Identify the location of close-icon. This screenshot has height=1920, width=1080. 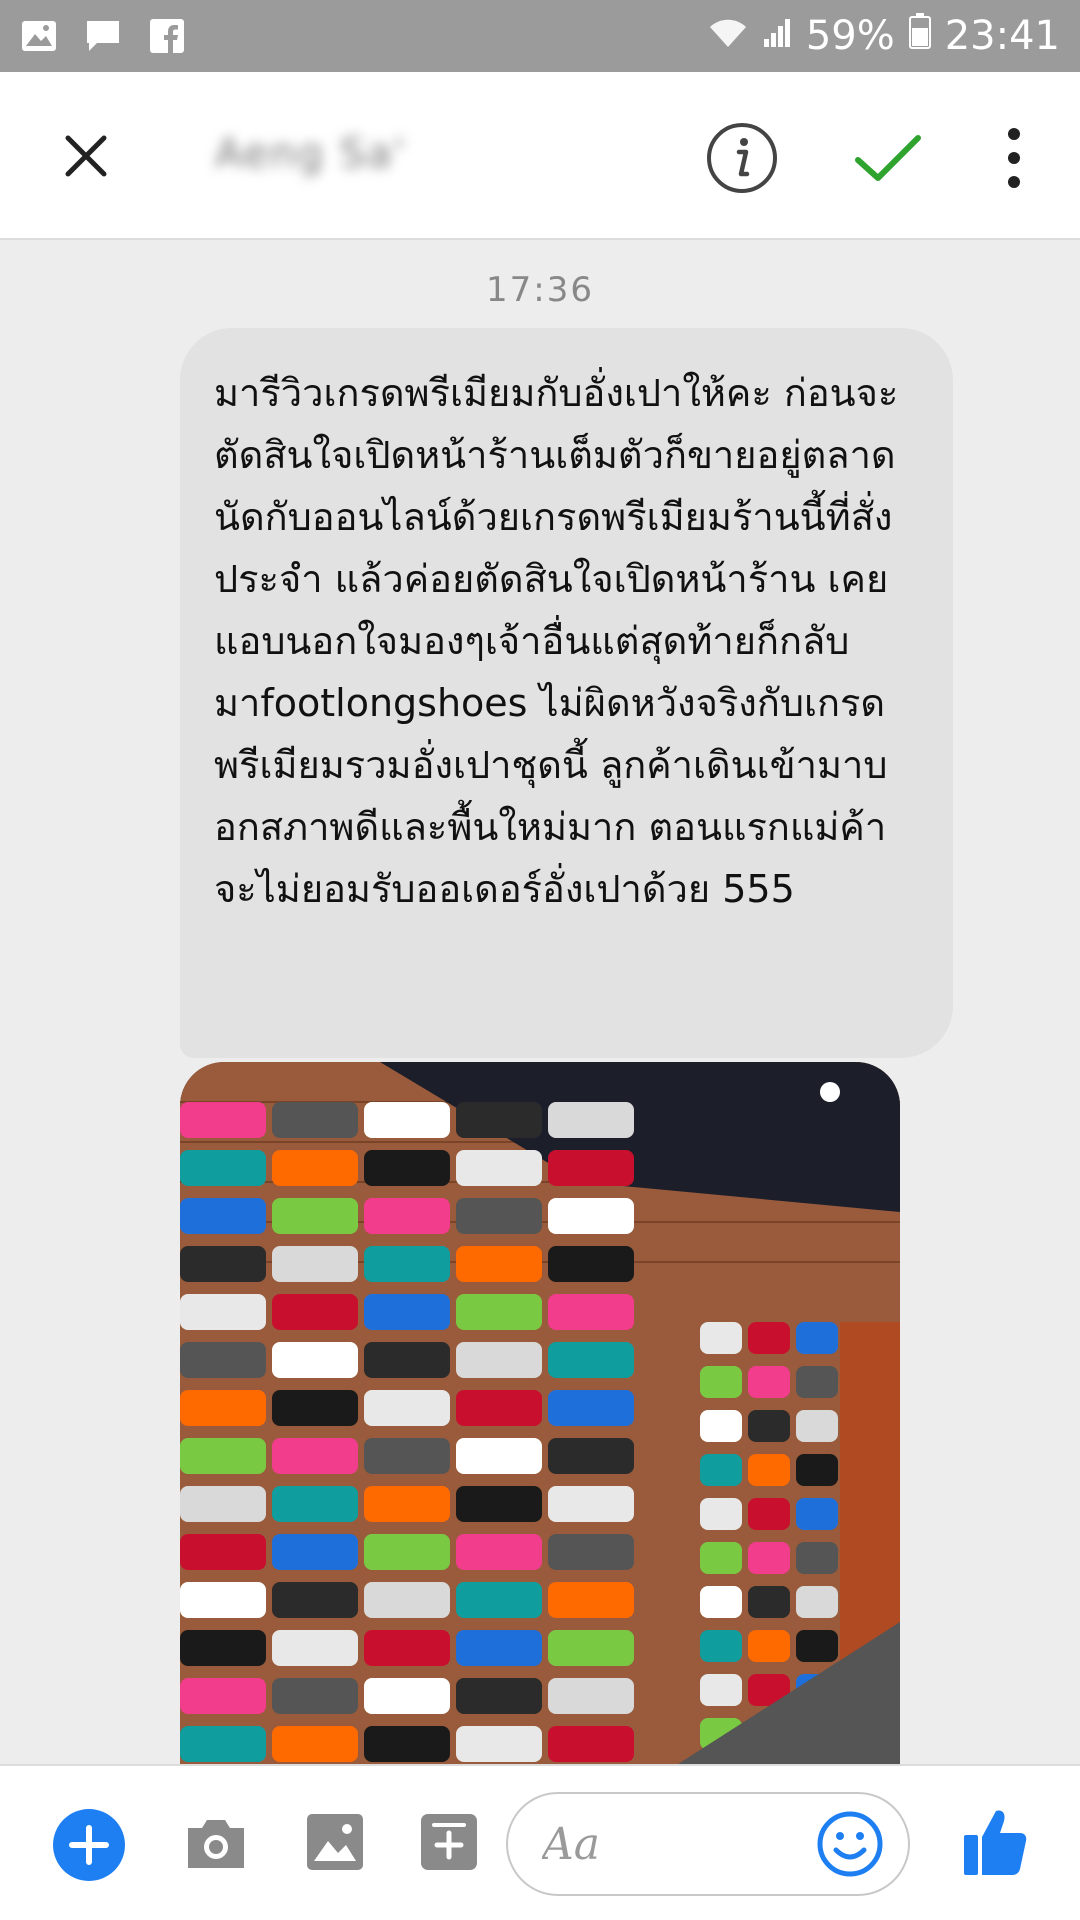
(86, 156).